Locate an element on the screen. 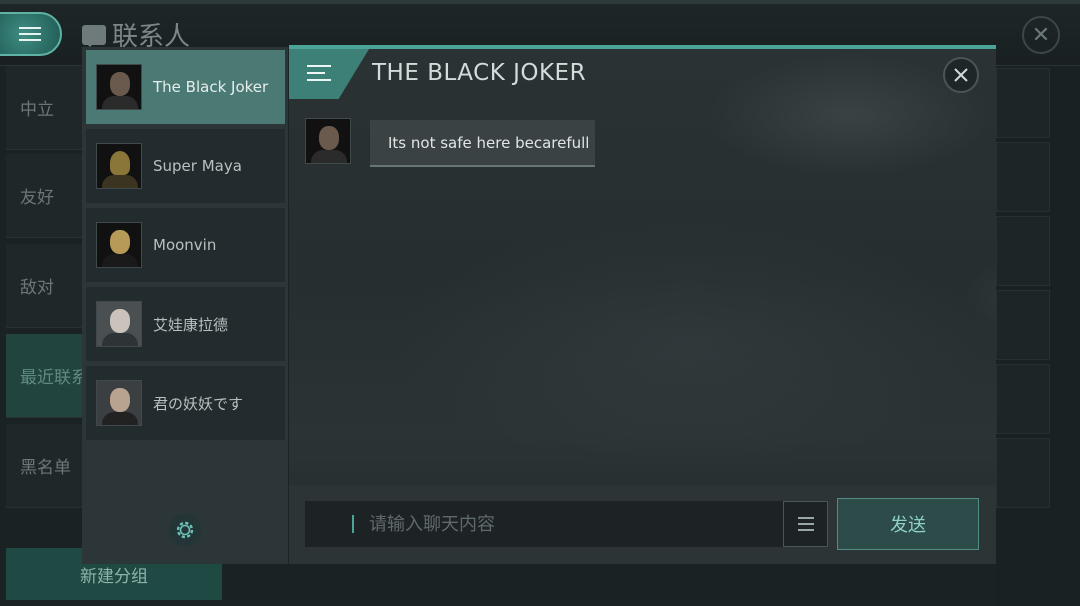  sidebar-item-friendly: 友好 is located at coordinates (44, 196).